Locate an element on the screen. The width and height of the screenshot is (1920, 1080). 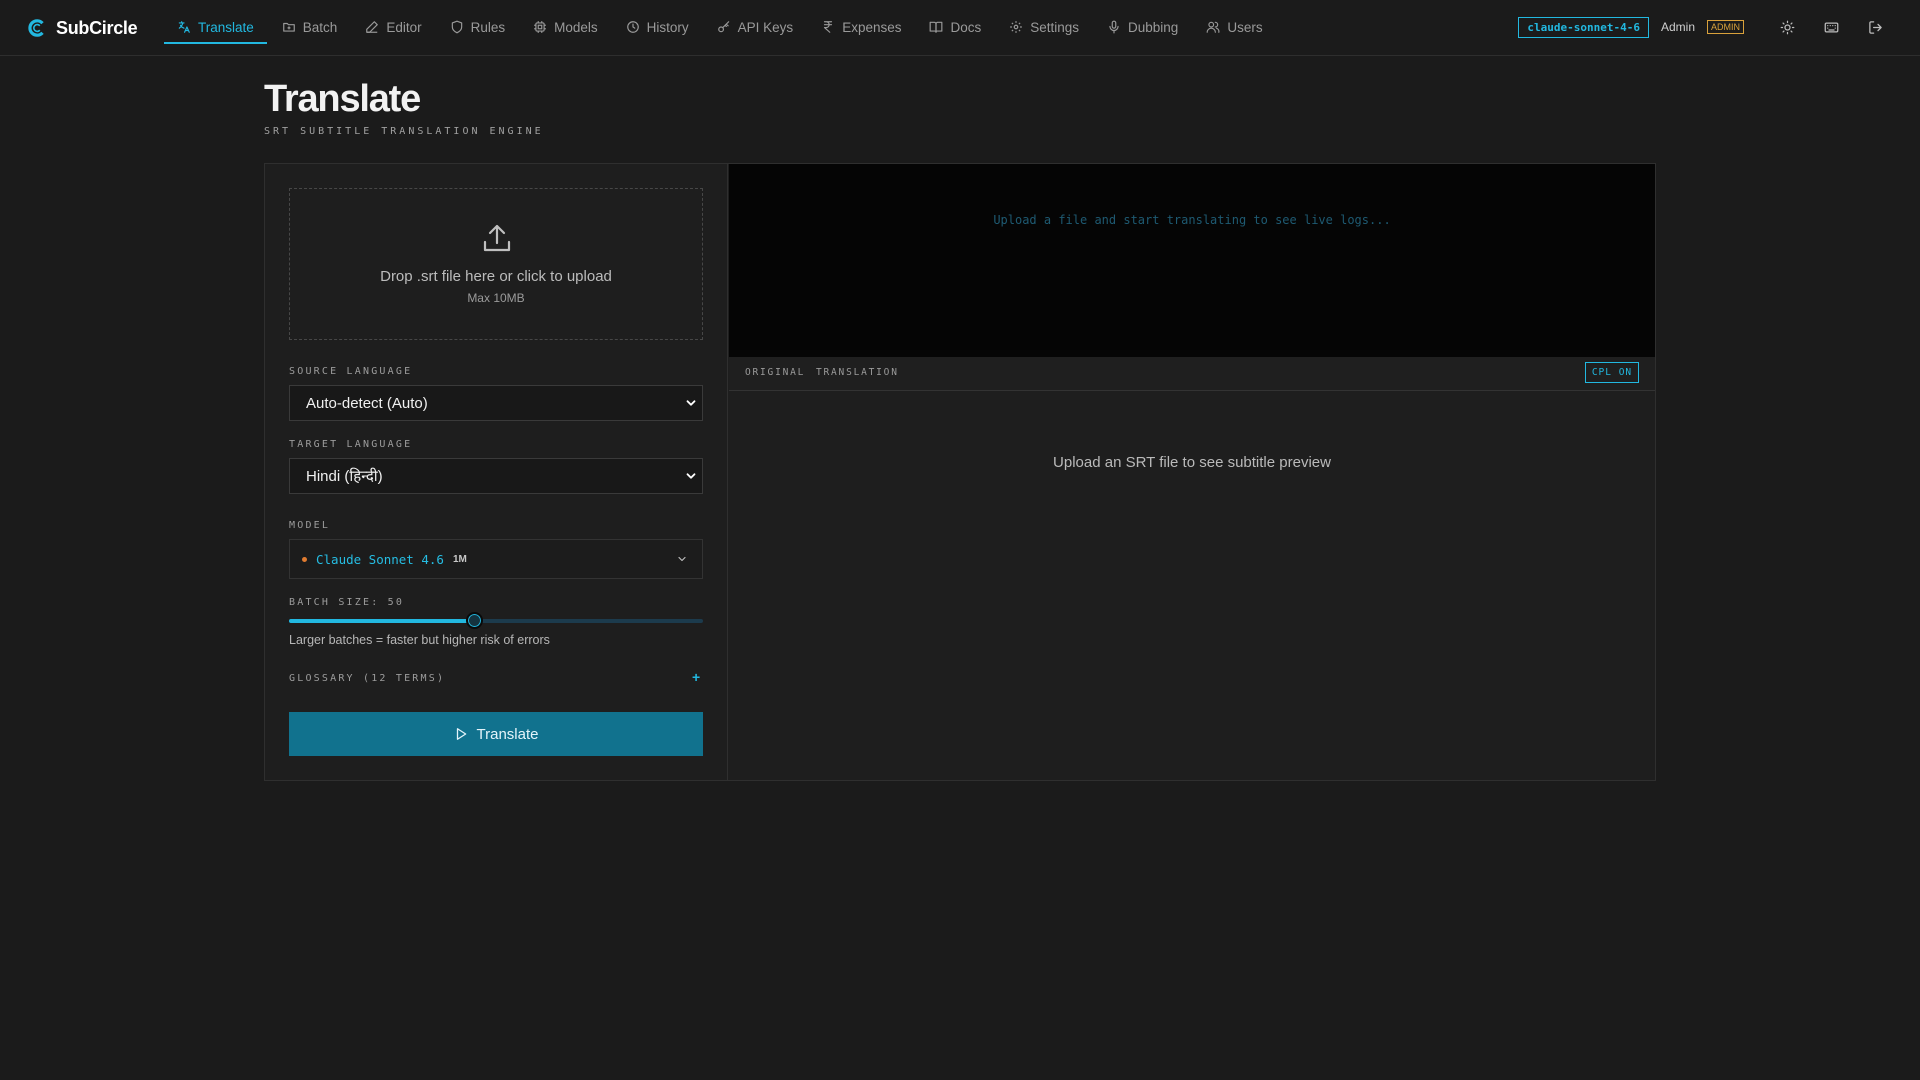
model-label: MODEL is located at coordinates (310, 525).